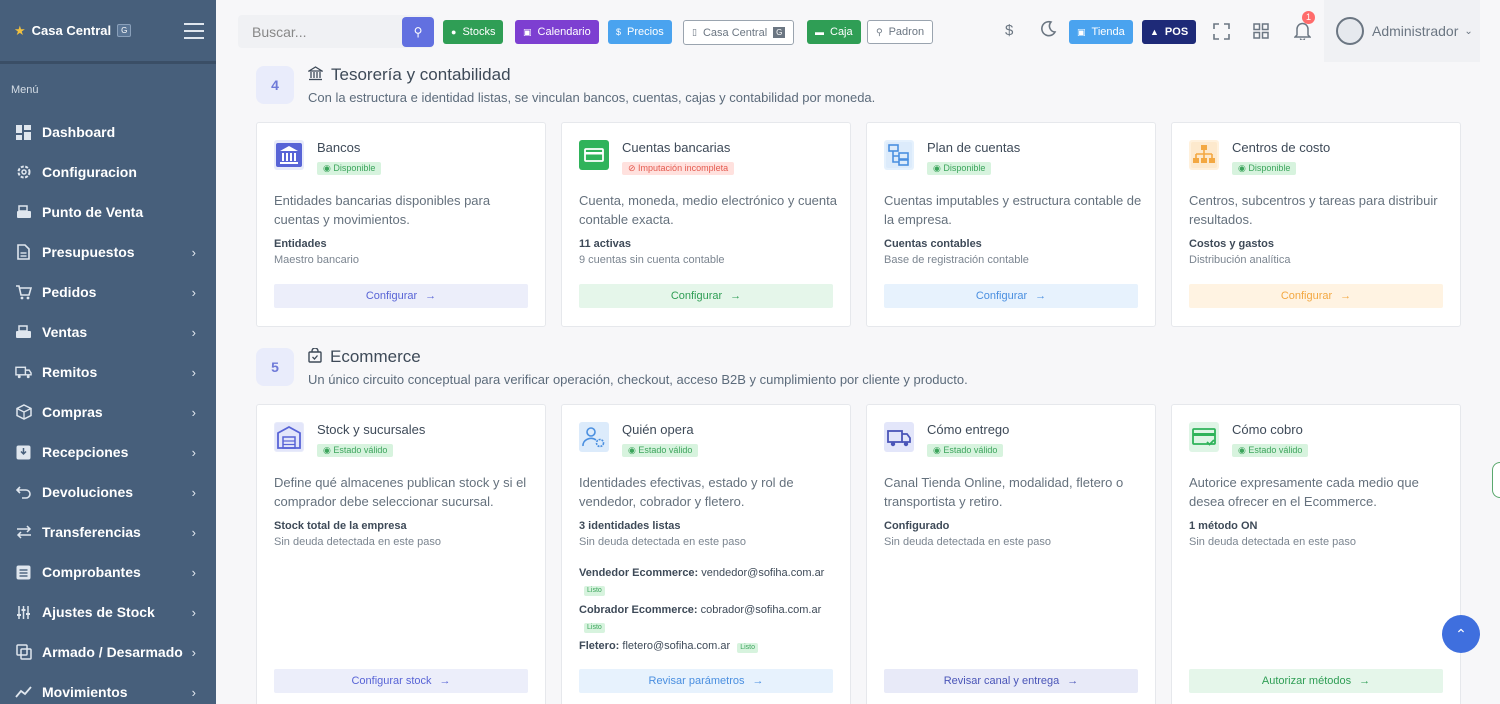  What do you see at coordinates (1154, 32) in the screenshot?
I see `pos-icon: ▲` at bounding box center [1154, 32].